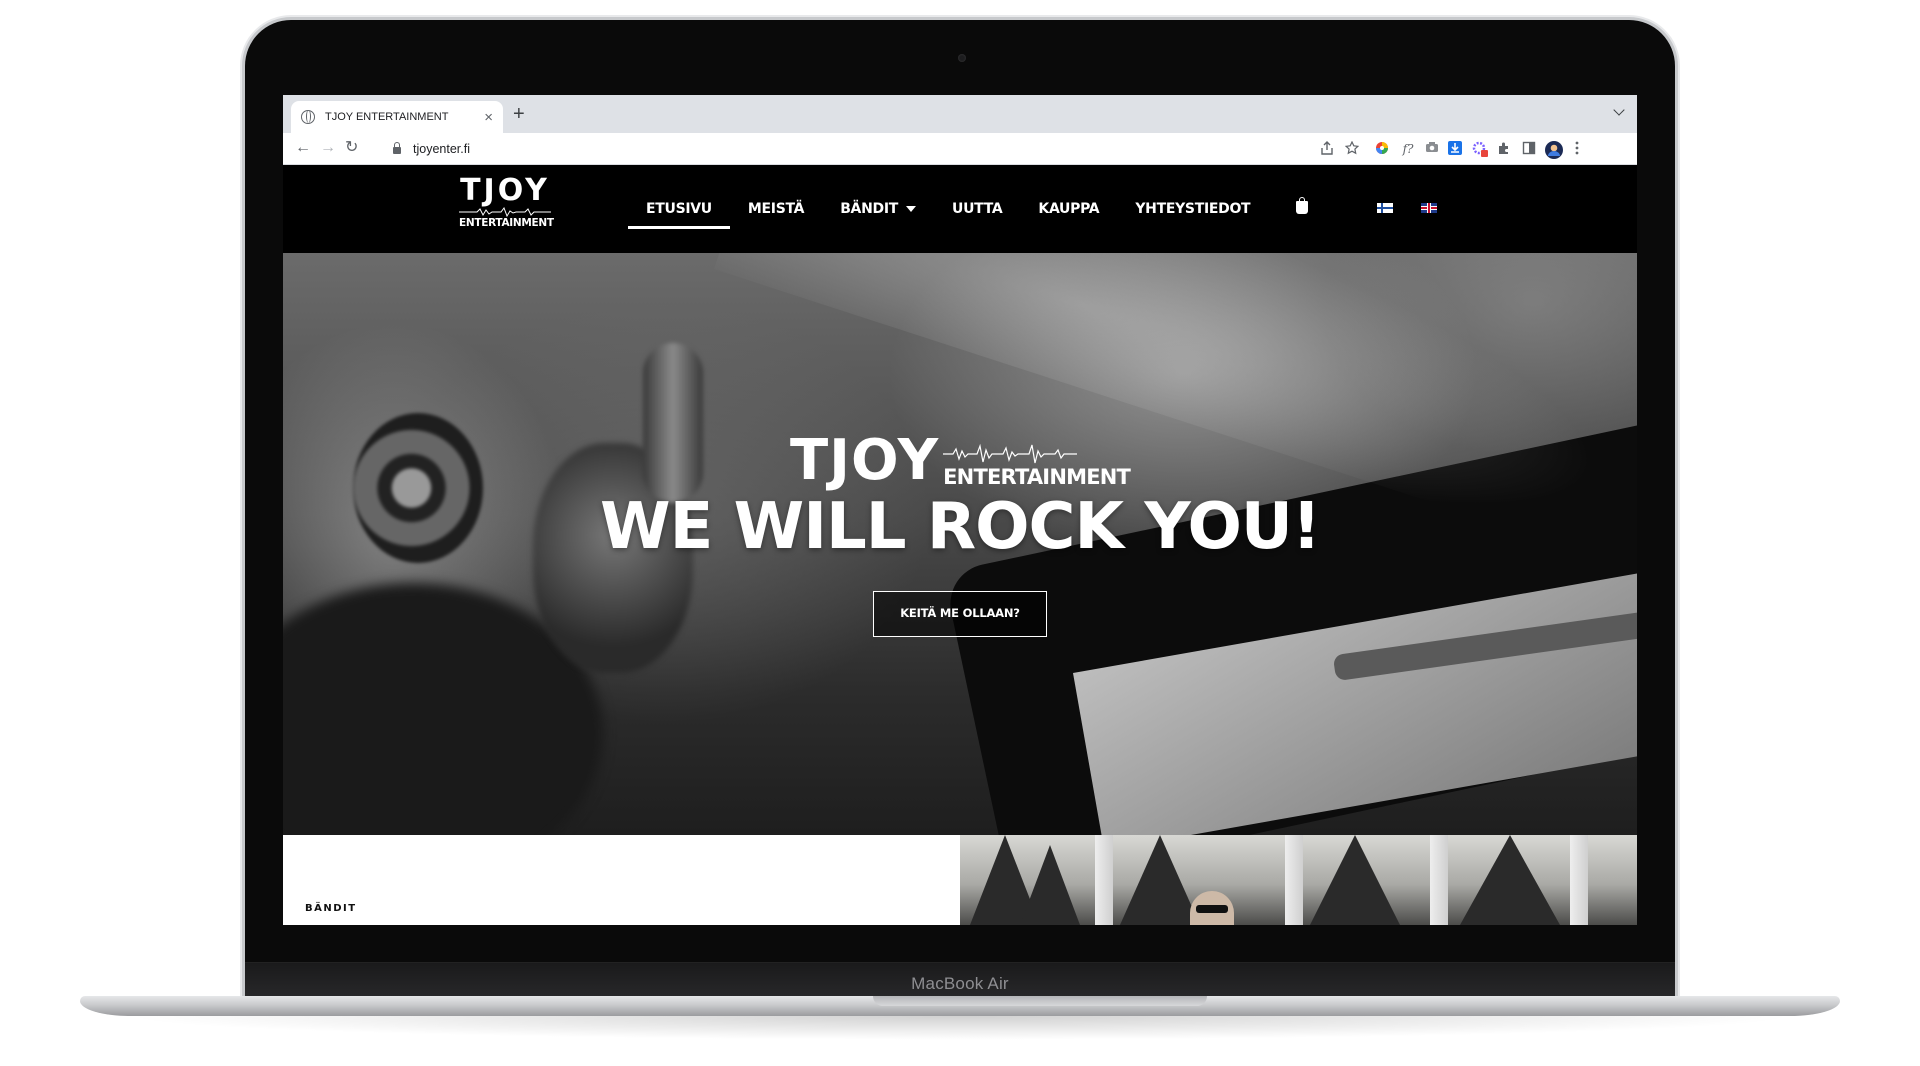  I want to click on photo-sunglasses, so click(1212, 909).